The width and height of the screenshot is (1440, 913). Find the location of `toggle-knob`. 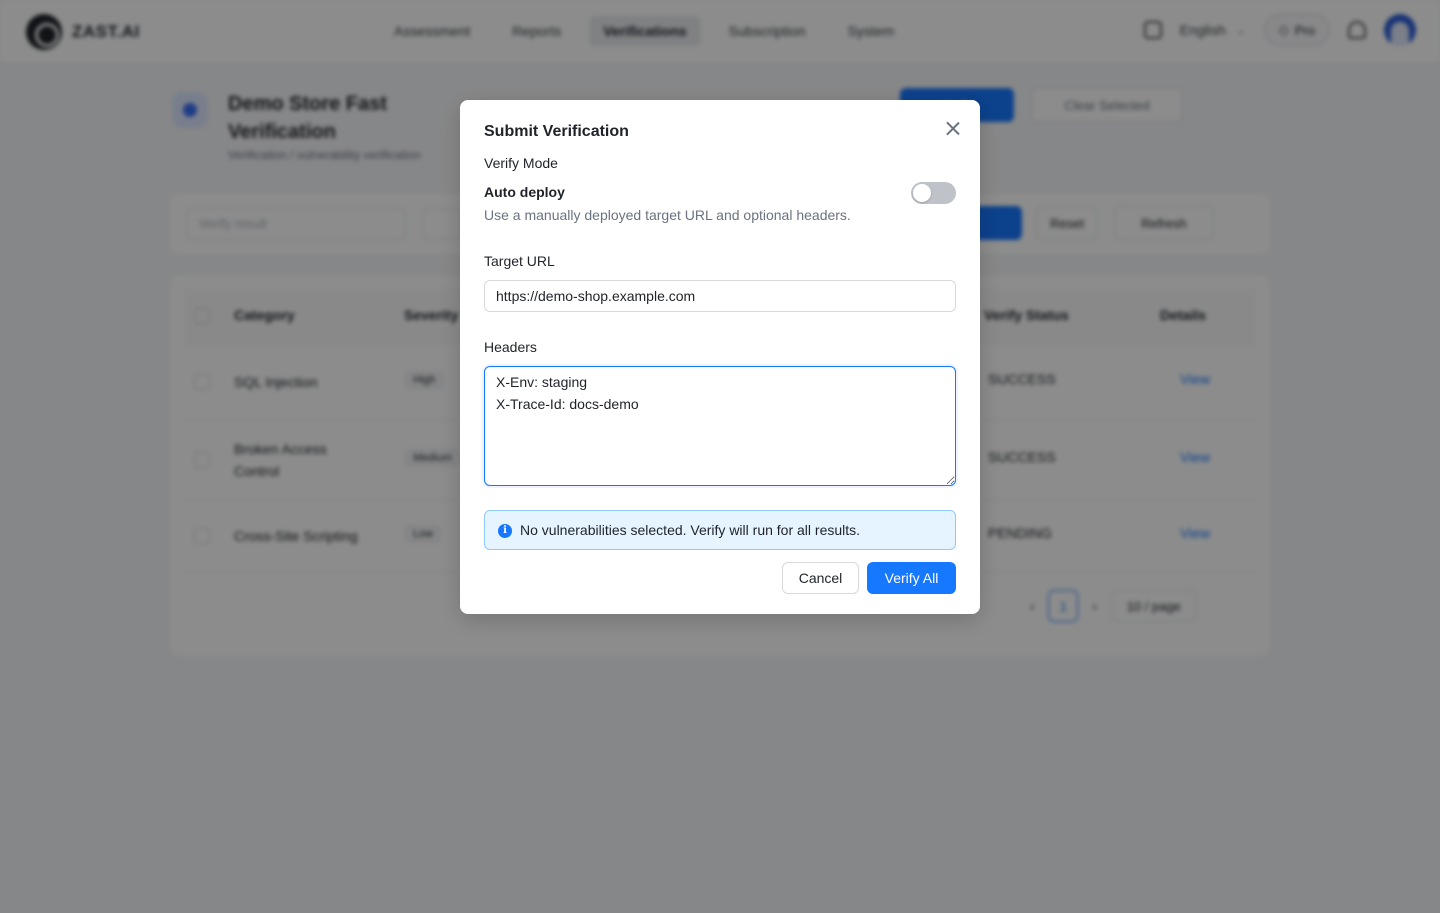

toggle-knob is located at coordinates (922, 193).